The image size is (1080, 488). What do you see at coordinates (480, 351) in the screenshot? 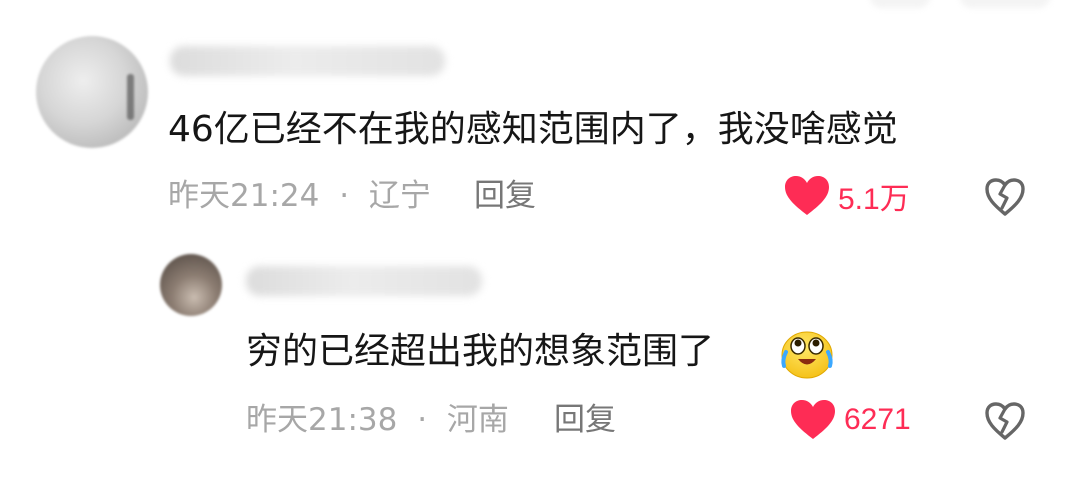
I see `comment-text: 穷的已经超出我的想象范围了` at bounding box center [480, 351].